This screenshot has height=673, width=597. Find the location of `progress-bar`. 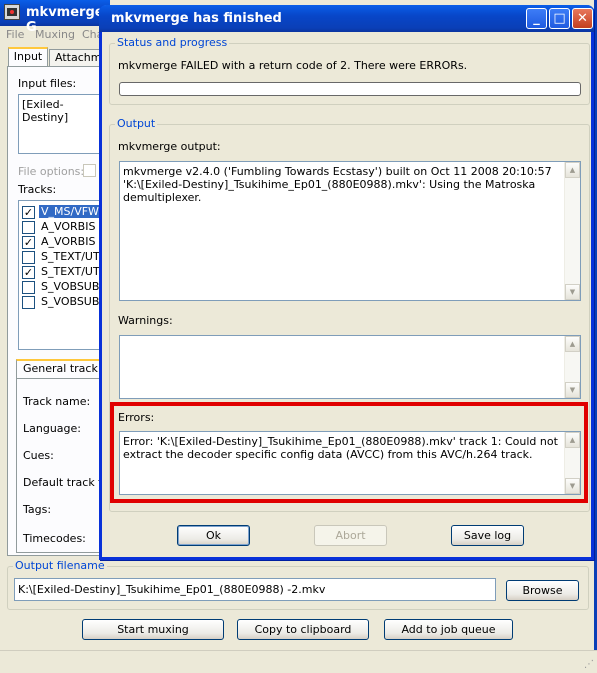

progress-bar is located at coordinates (350, 89).